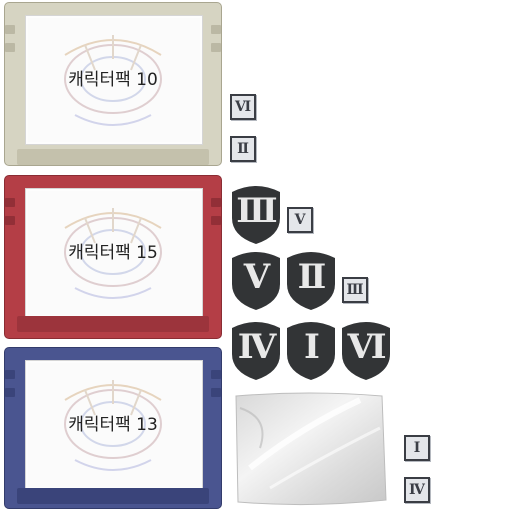  Describe the element at coordinates (243, 149) in the screenshot. I see `numeral-badge-2: Ⅱ` at that location.